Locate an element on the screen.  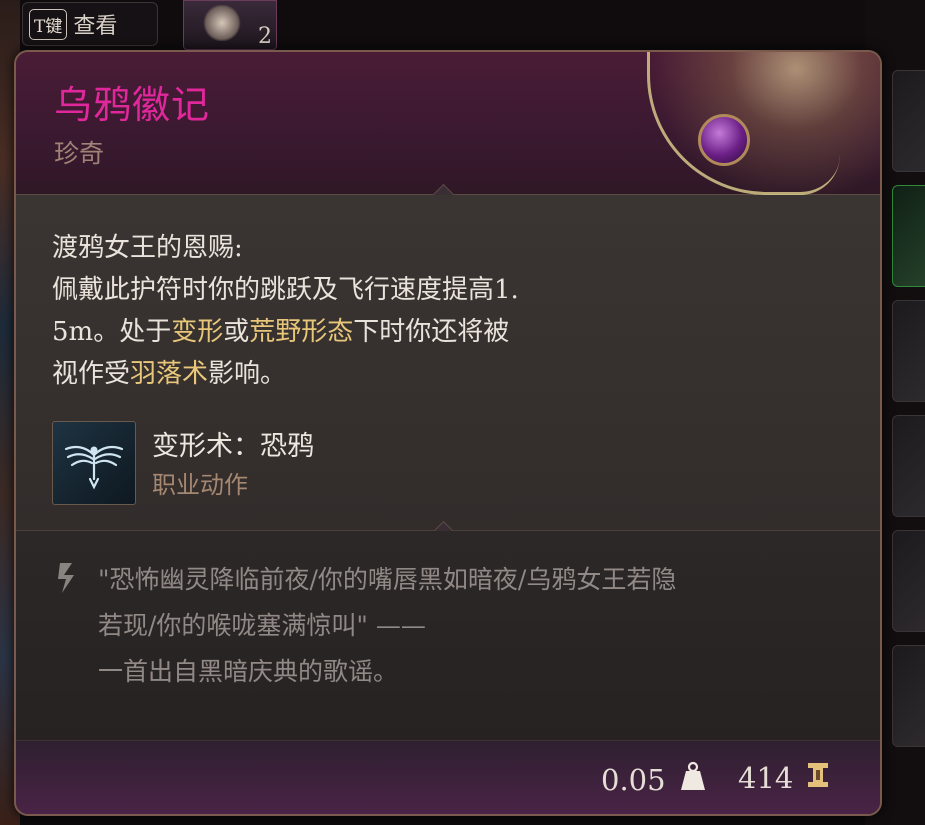
tooltip-footer: 0.05 414 is located at coordinates (448, 777).